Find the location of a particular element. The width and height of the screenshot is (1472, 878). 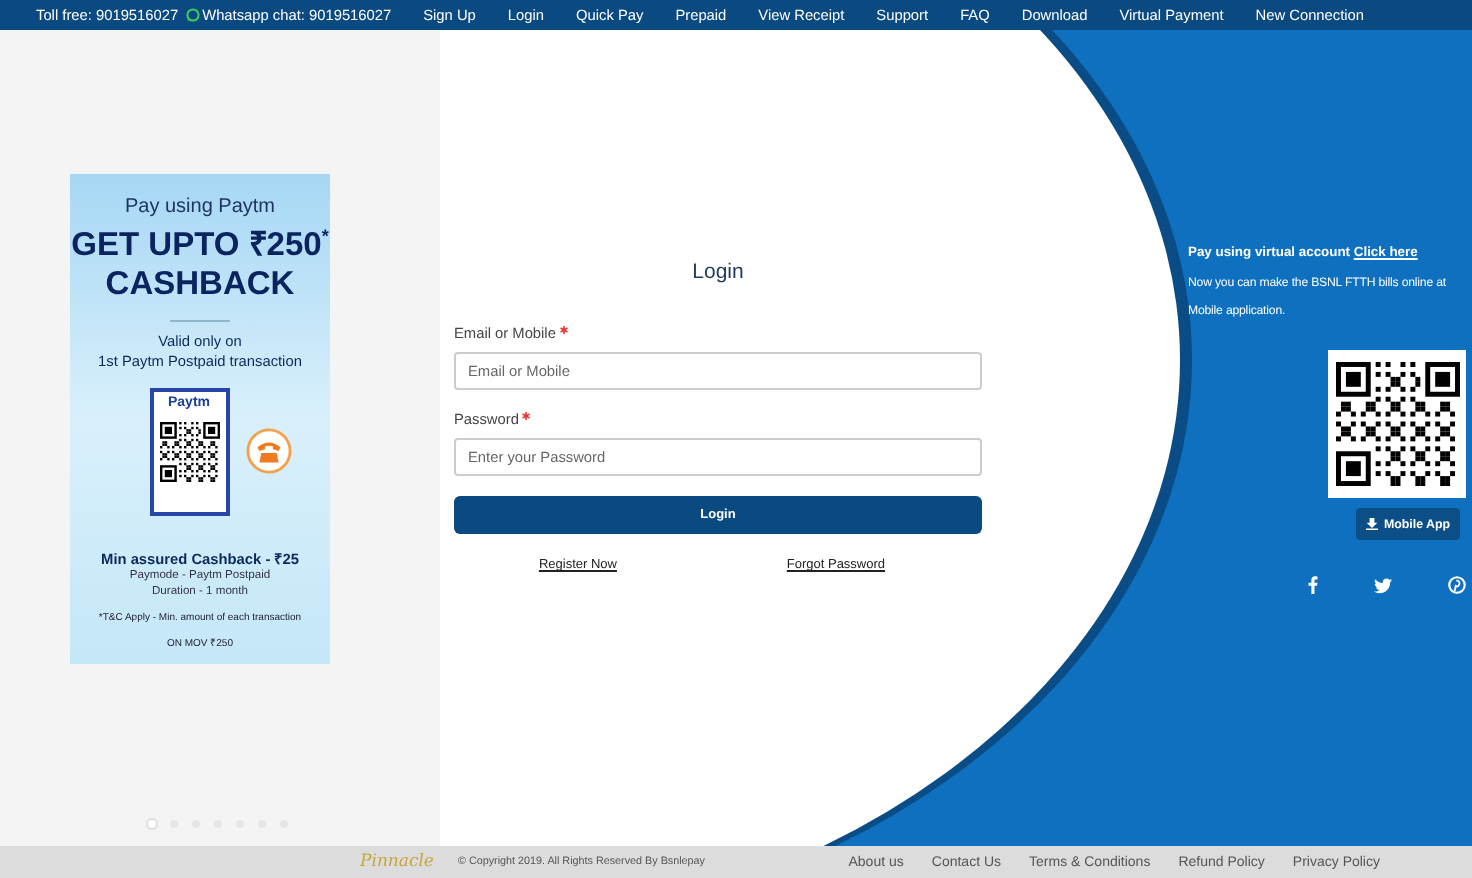

twitter-icon is located at coordinates (1383, 585).